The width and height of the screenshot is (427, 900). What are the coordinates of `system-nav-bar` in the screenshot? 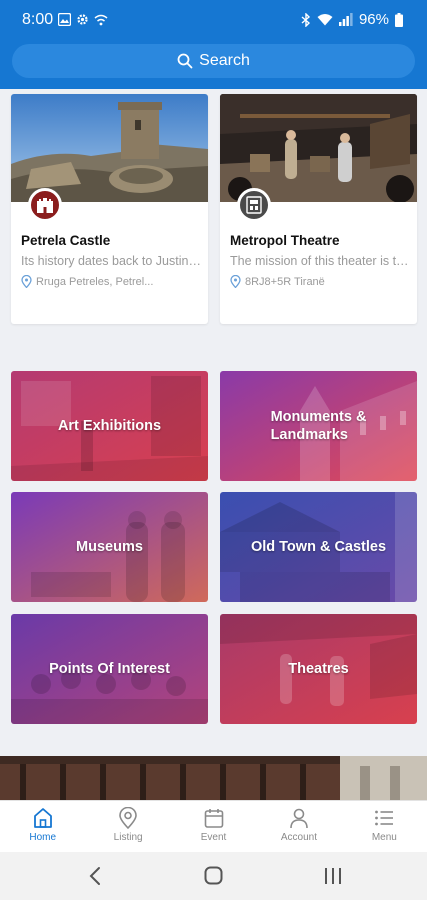 It's located at (213, 876).